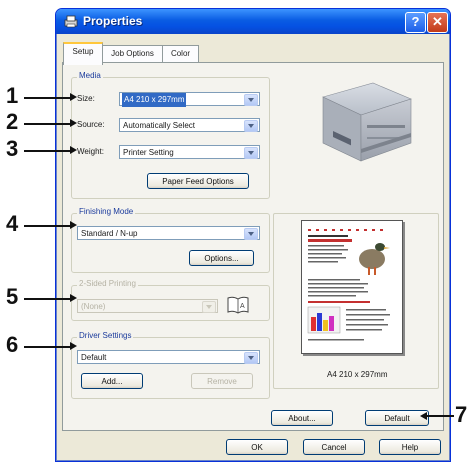 The width and height of the screenshot is (475, 464). Describe the element at coordinates (12, 296) in the screenshot. I see `callout-5: 5` at that location.